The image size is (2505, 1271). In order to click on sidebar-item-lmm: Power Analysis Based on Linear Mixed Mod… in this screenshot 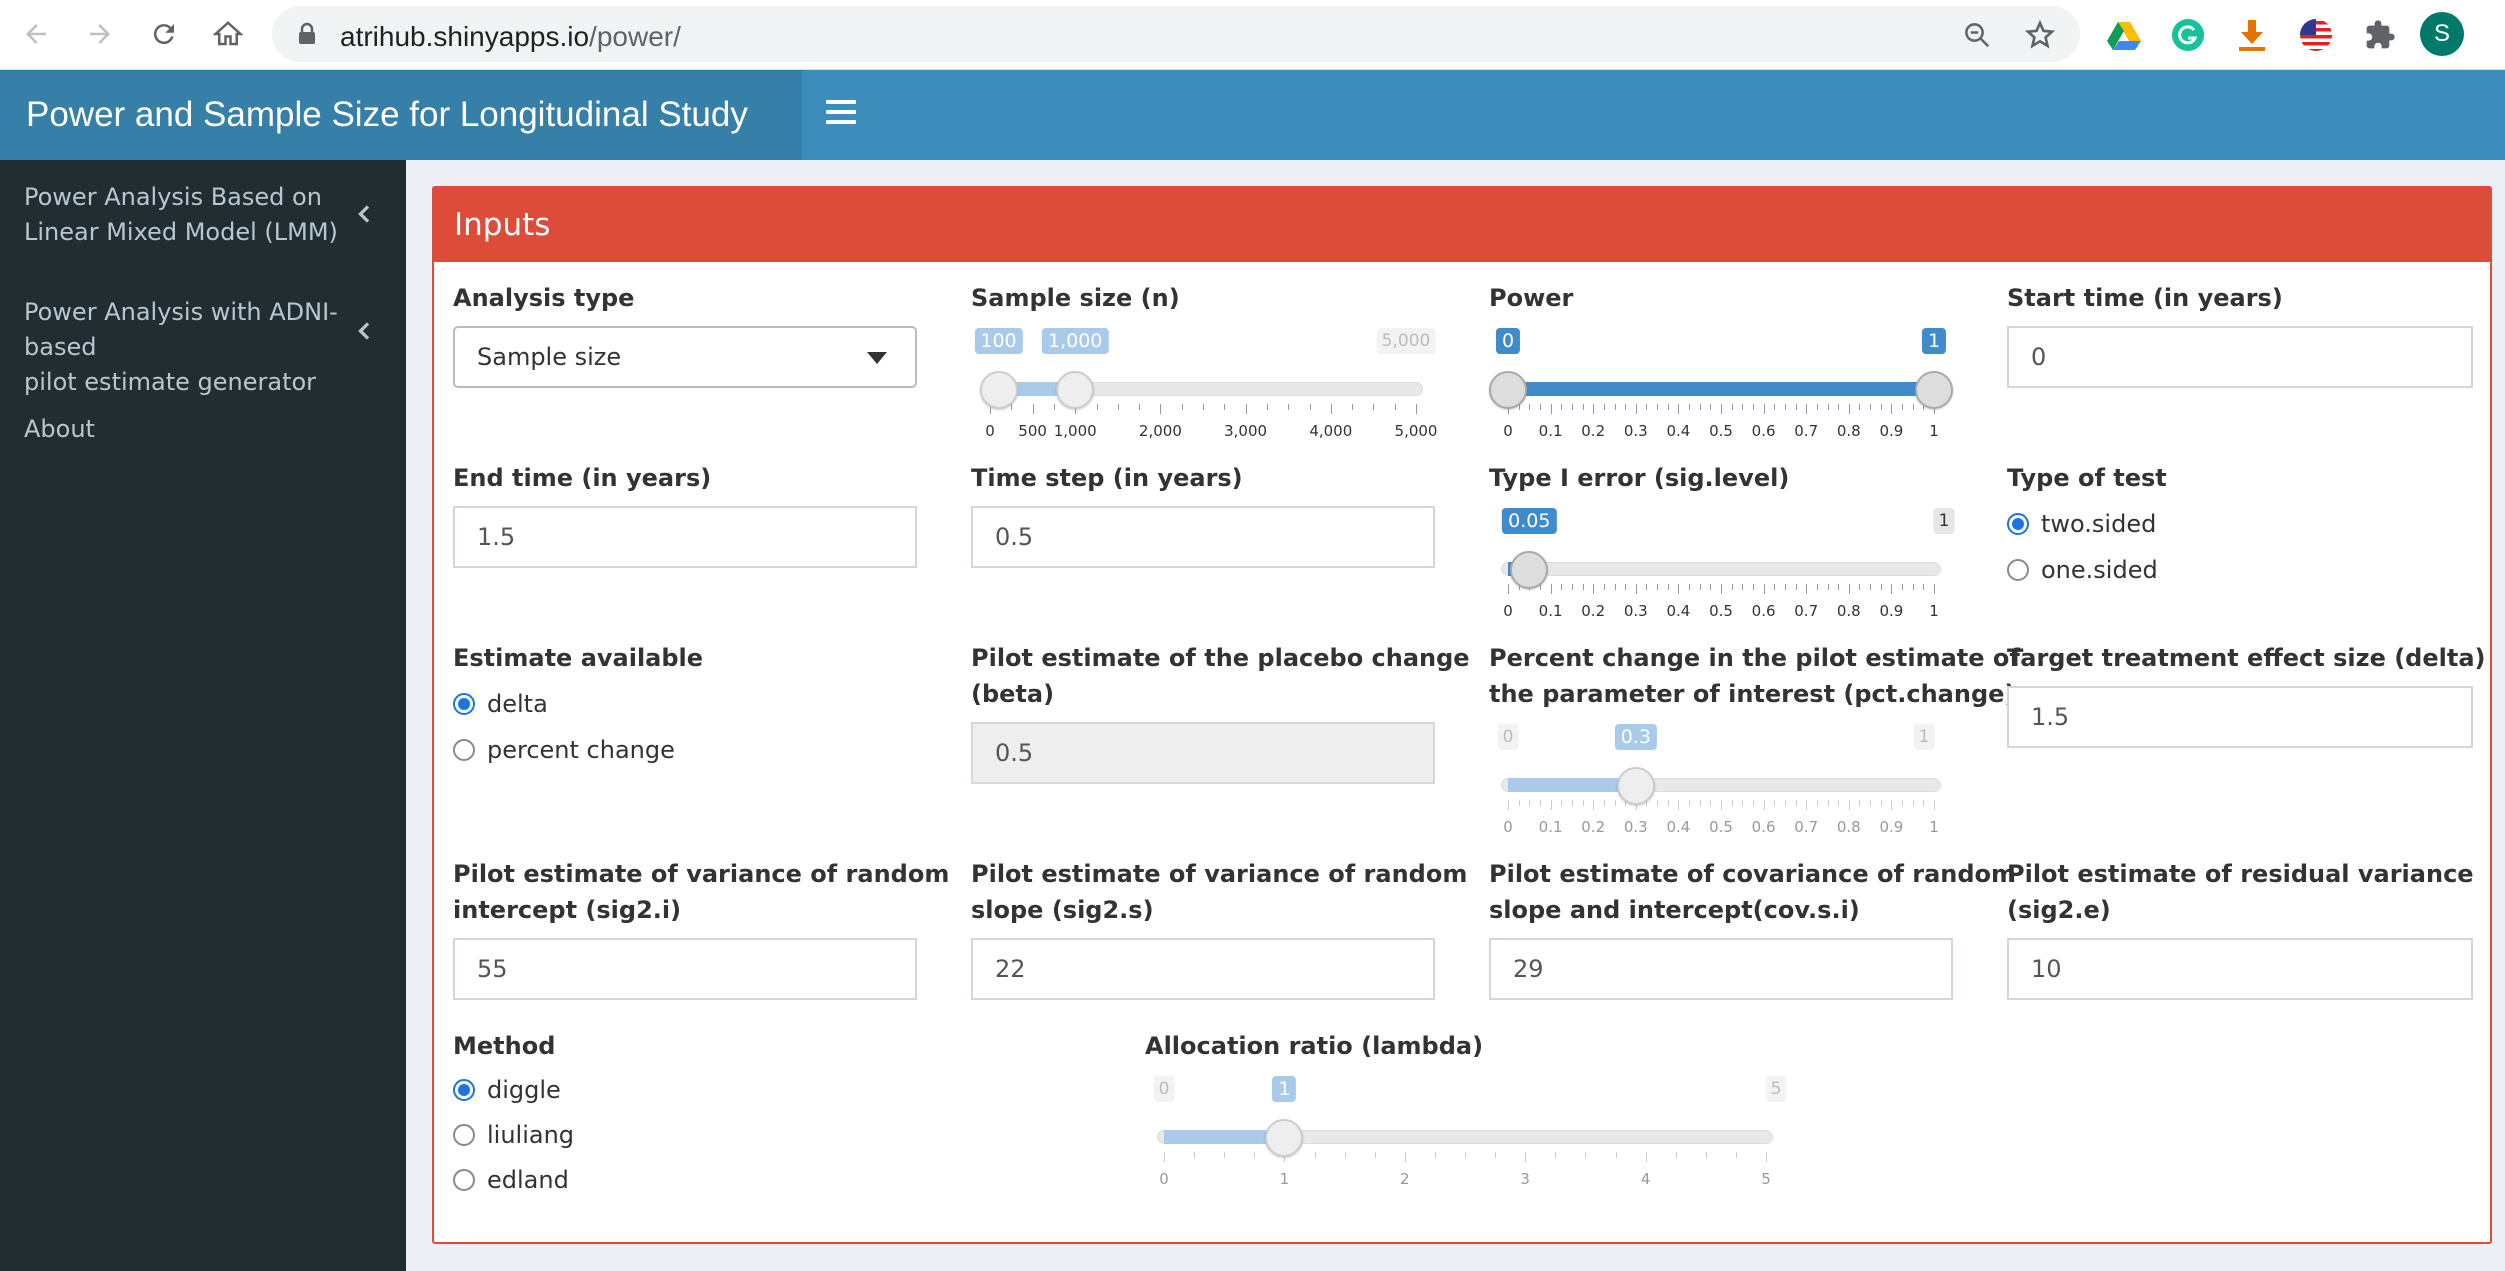, I will do `click(199, 215)`.